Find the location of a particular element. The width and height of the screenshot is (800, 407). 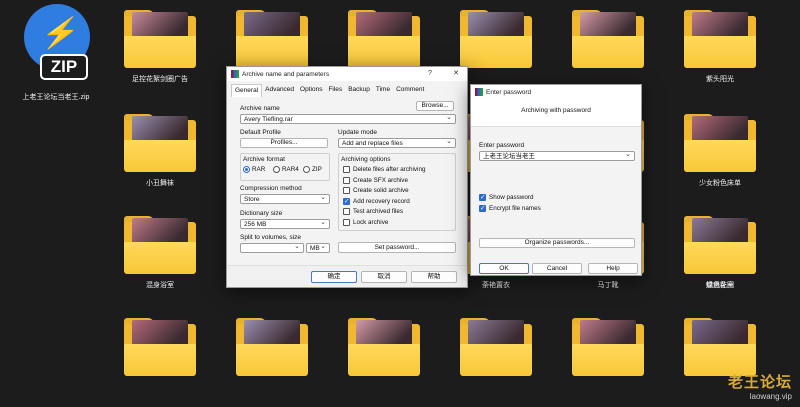

folder-label: 少女粉色床单 is located at coordinates (720, 183).